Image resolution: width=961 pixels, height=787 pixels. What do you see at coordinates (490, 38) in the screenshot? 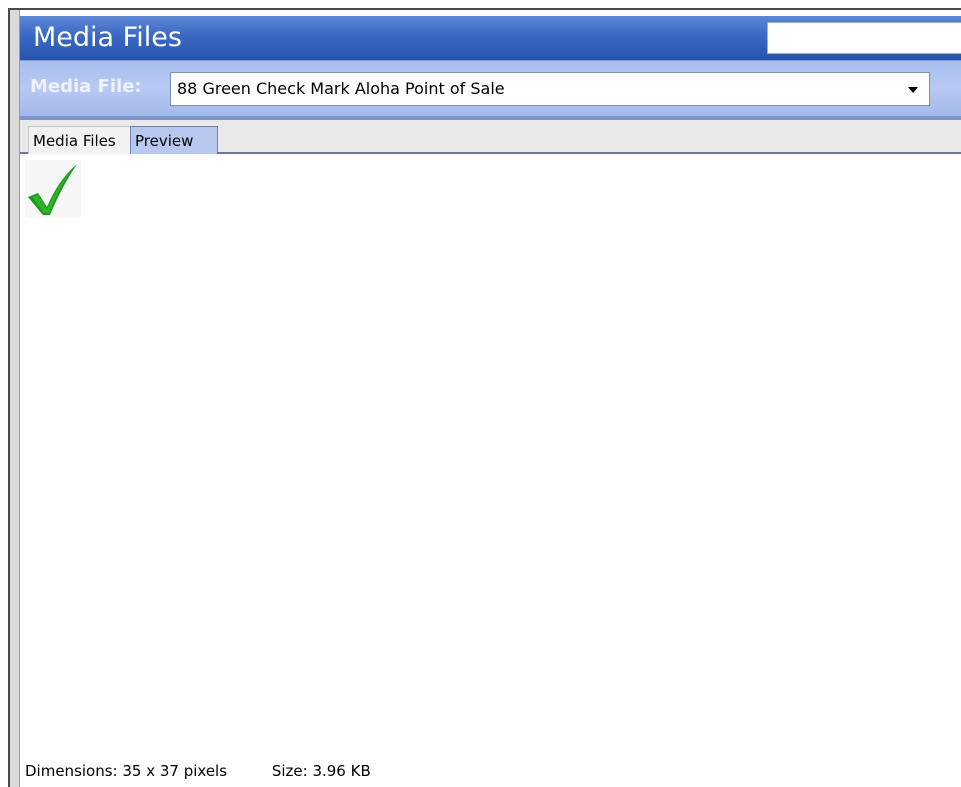
I see `title-bar: Media Files` at bounding box center [490, 38].